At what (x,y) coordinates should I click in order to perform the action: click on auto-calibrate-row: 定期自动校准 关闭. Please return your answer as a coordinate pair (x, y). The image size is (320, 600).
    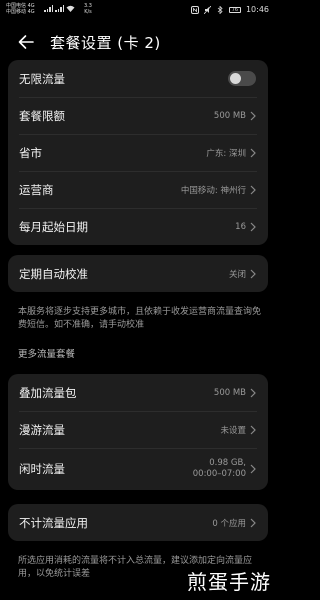
    Looking at the image, I should click on (138, 273).